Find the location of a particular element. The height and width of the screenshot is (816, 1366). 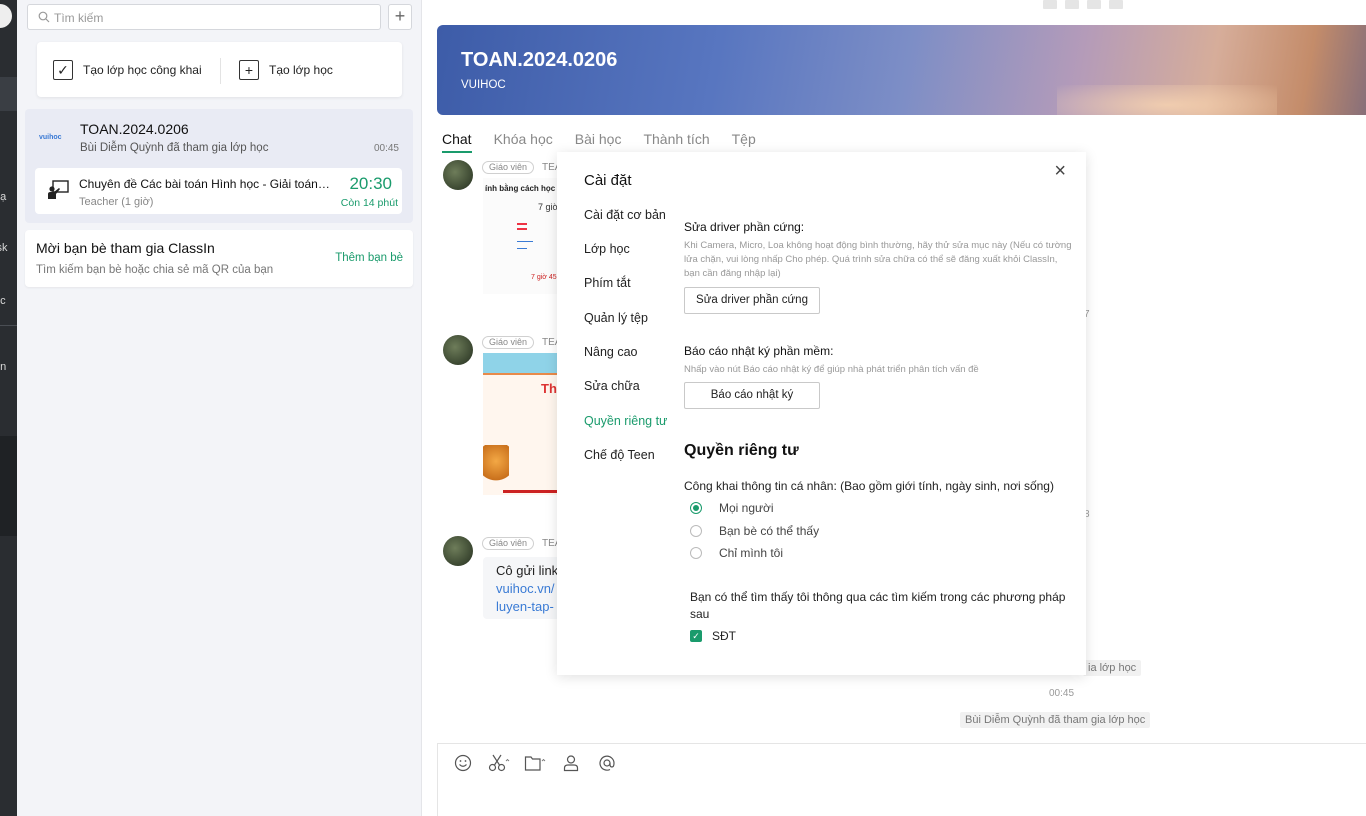

settings-nav-classroom: Lớp học is located at coordinates (607, 249).